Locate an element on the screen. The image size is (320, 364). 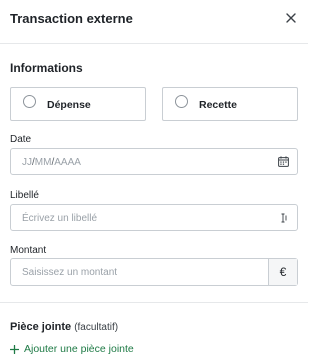
type-option-depense: Dépense is located at coordinates (78, 104).